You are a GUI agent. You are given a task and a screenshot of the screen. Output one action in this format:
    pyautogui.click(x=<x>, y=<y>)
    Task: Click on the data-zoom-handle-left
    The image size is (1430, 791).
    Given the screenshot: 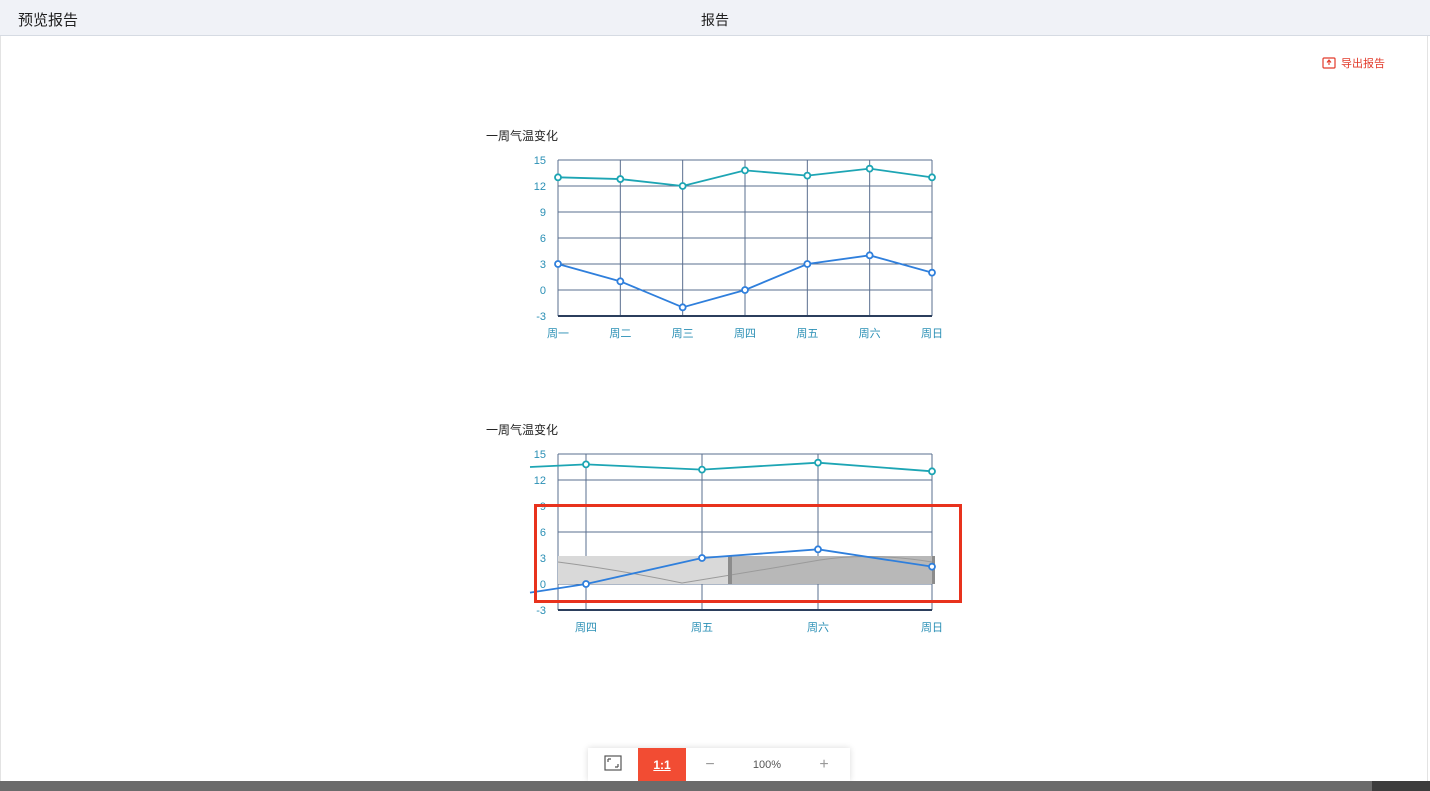 What is the action you would take?
    pyautogui.click(x=730, y=570)
    